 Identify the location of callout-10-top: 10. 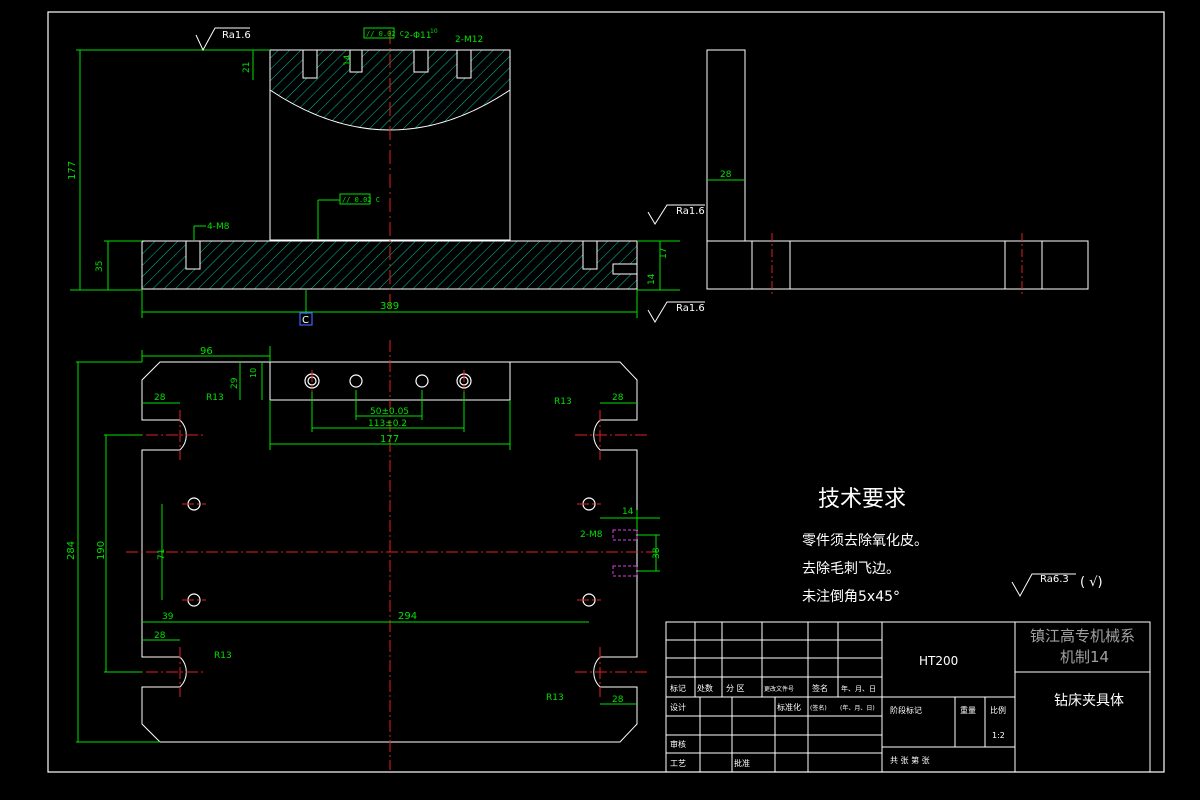
(434, 31).